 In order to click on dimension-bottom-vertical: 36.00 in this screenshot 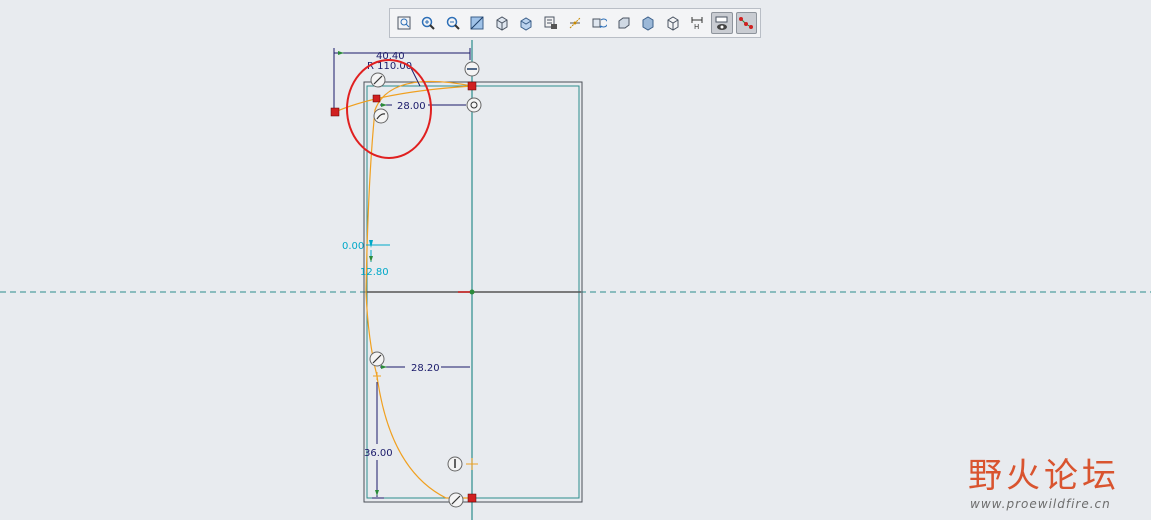, I will do `click(378, 440)`.